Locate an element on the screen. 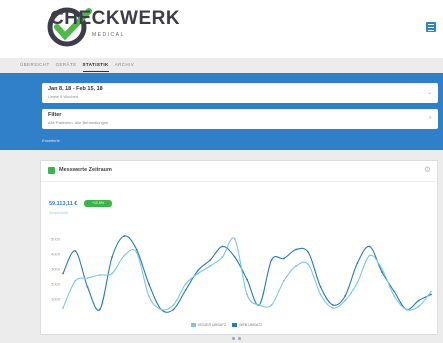 Image resolution: width=443 pixels, height=343 pixels. kpi-value: 59.113,11 € is located at coordinates (63, 204).